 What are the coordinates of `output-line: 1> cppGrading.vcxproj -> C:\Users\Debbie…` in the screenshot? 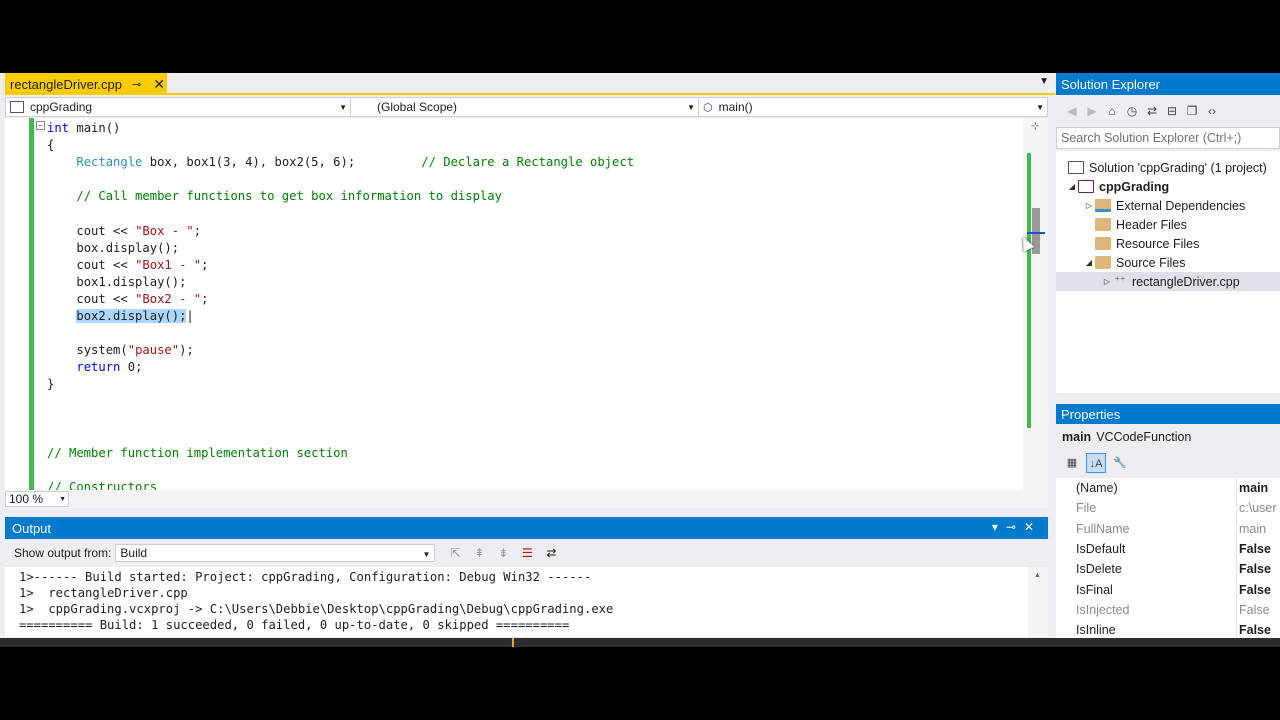 It's located at (316, 609).